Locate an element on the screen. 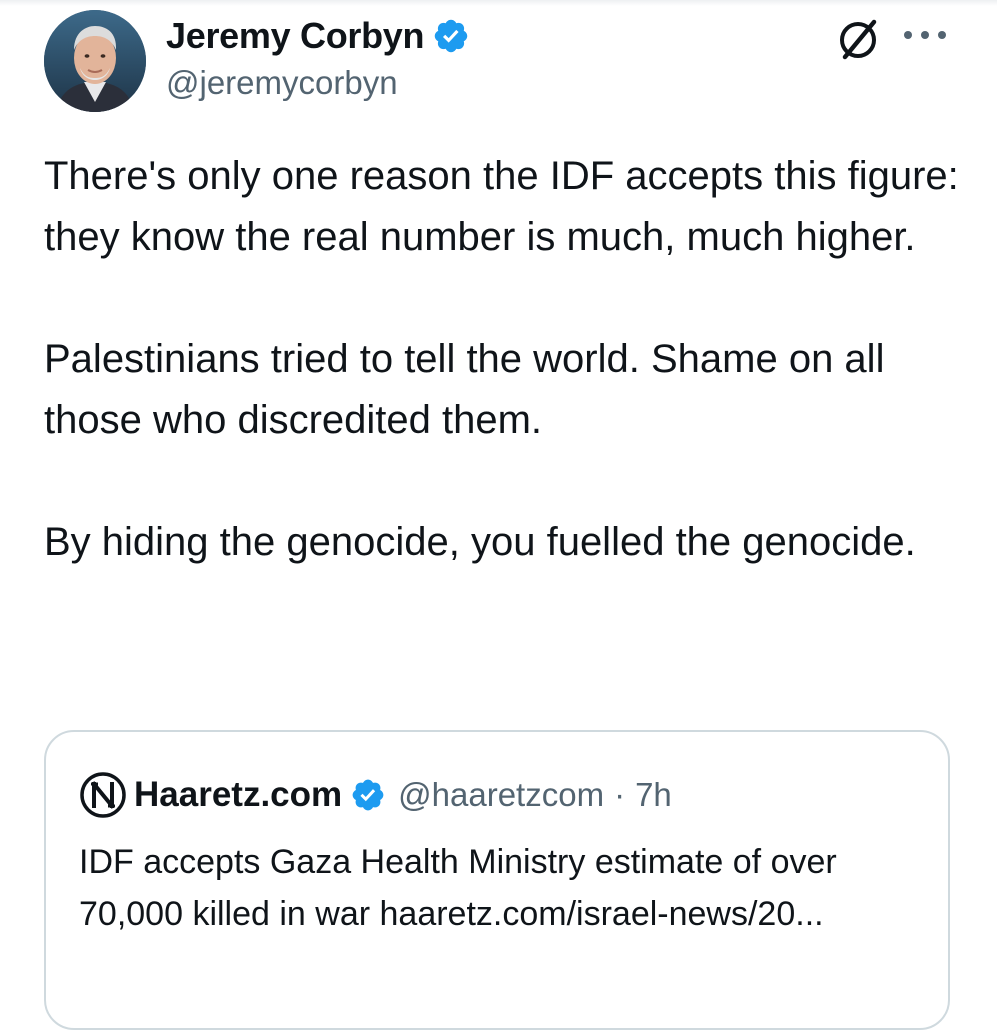 This screenshot has width=997, height=1030. quoted-author-name: Haaretz.com is located at coordinates (238, 795).